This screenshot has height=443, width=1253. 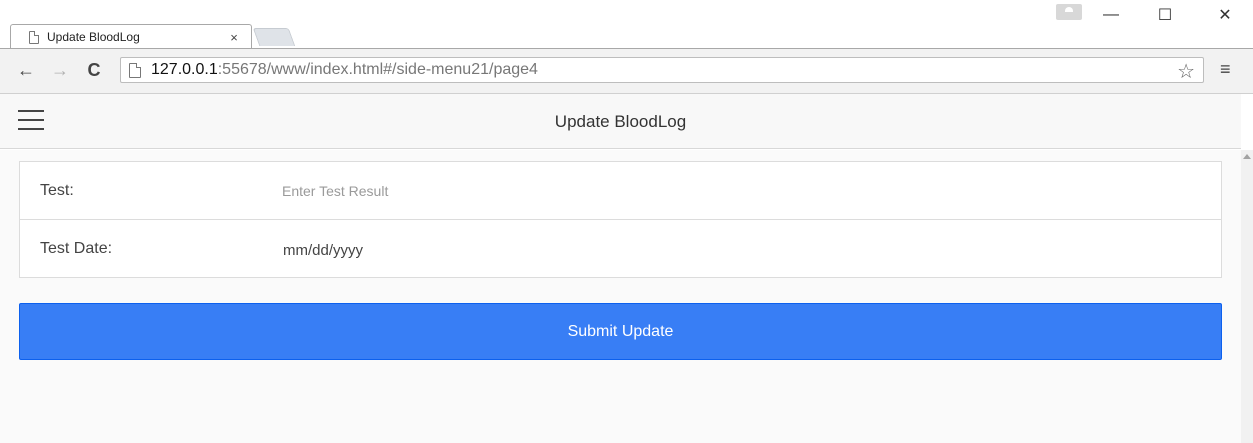 I want to click on test-date-label: Test Date:, so click(x=76, y=248).